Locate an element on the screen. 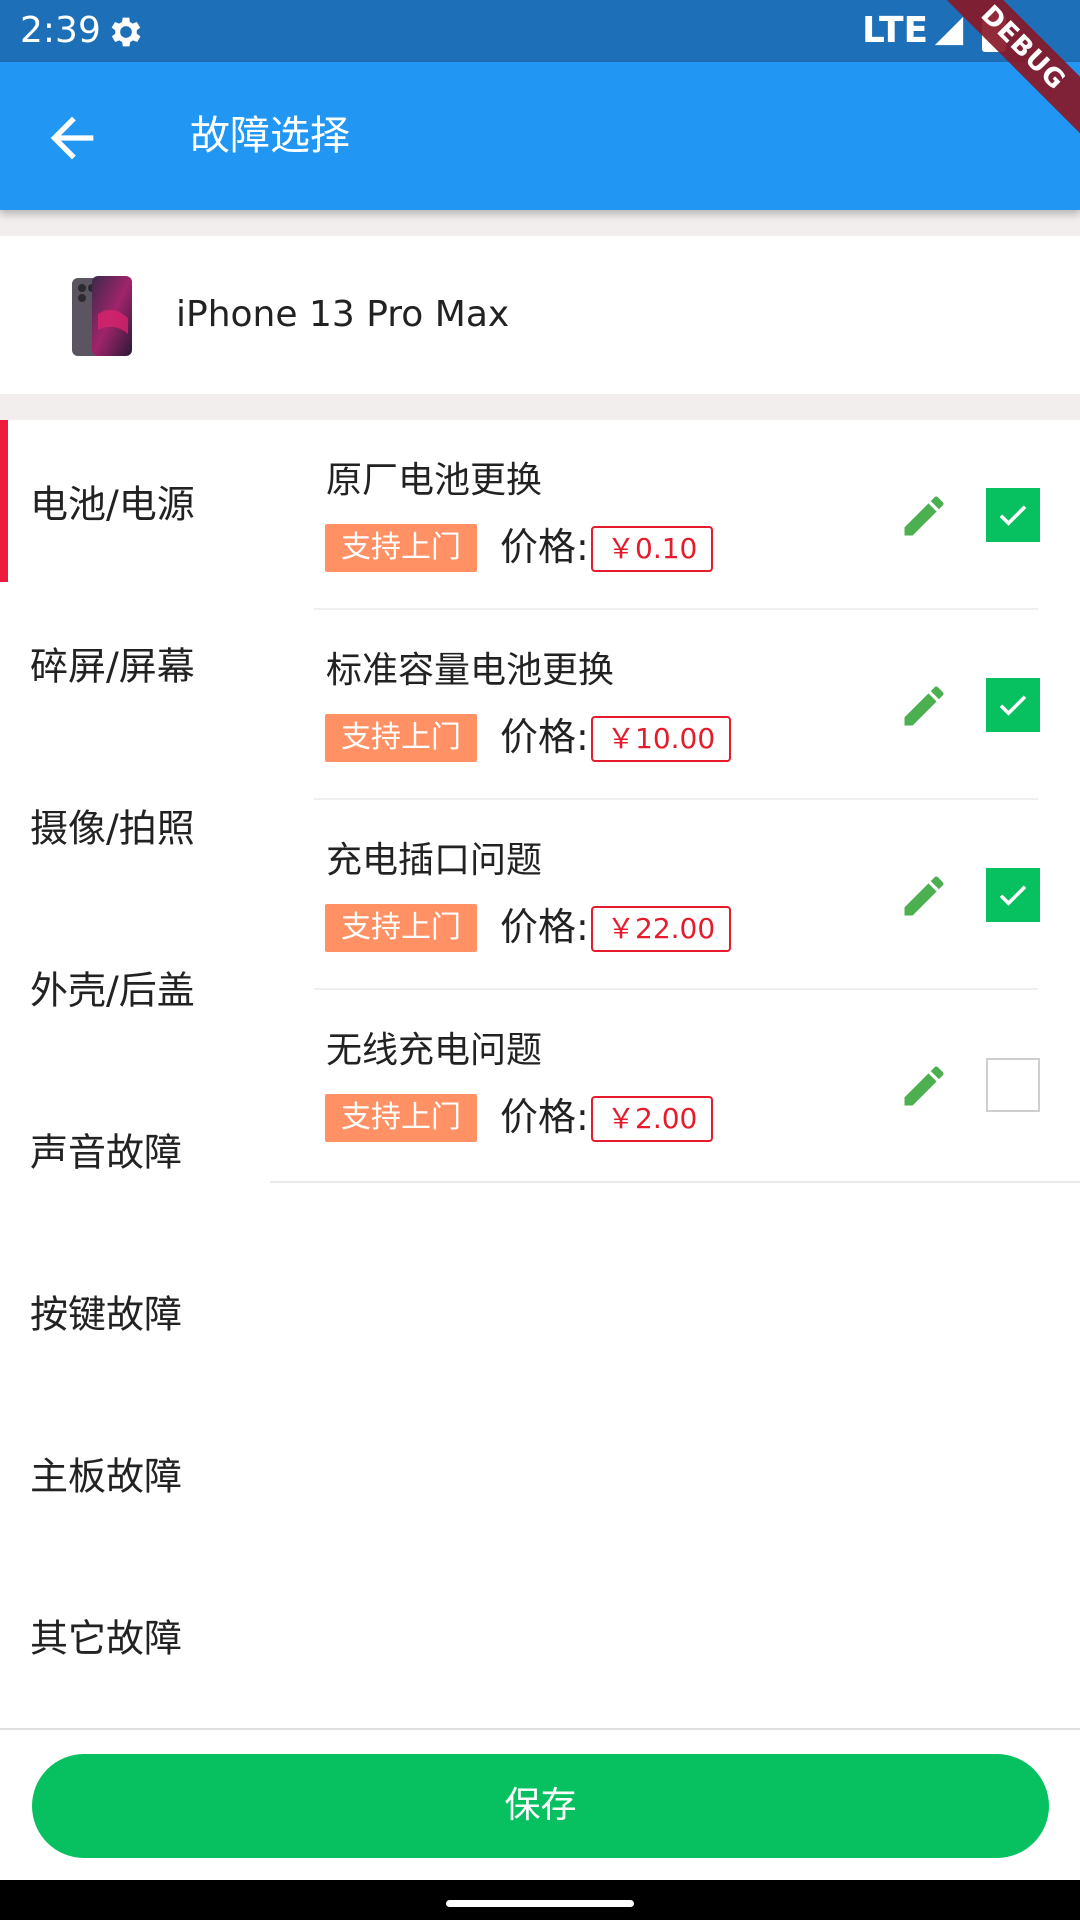 This screenshot has width=1080, height=1920. list-item: 标准容量电池更换 支持上门 价格: ￥10.00 is located at coordinates (675, 705).